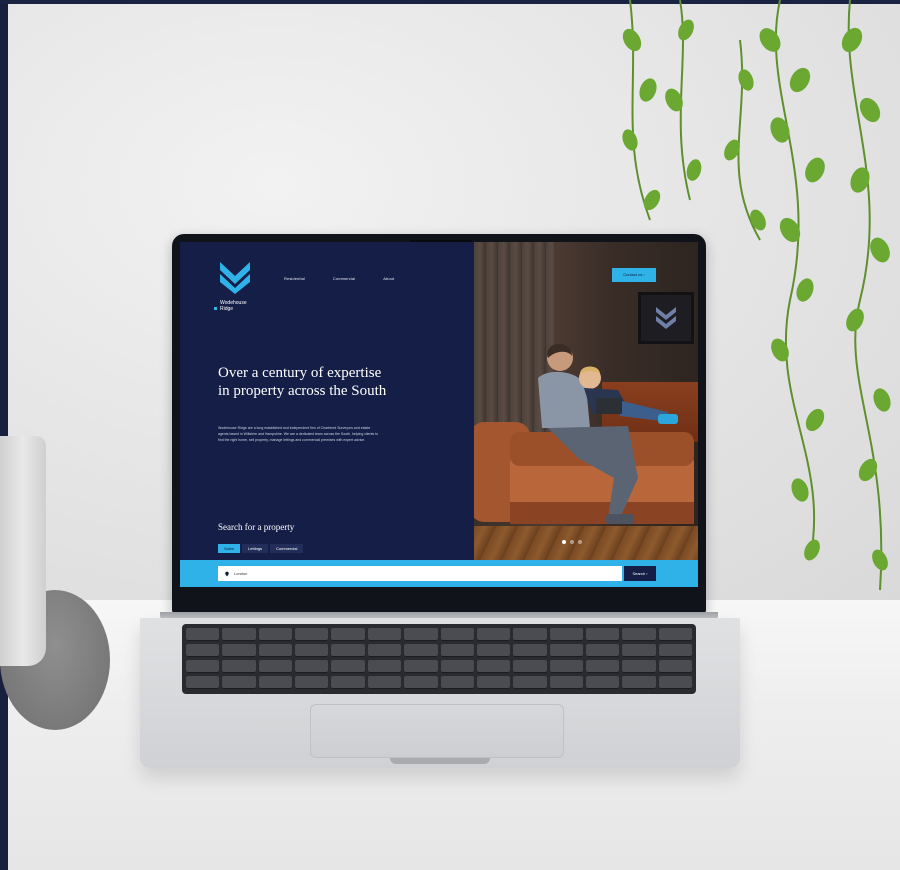  I want to click on logo-text-line2: Ridge, so click(227, 309).